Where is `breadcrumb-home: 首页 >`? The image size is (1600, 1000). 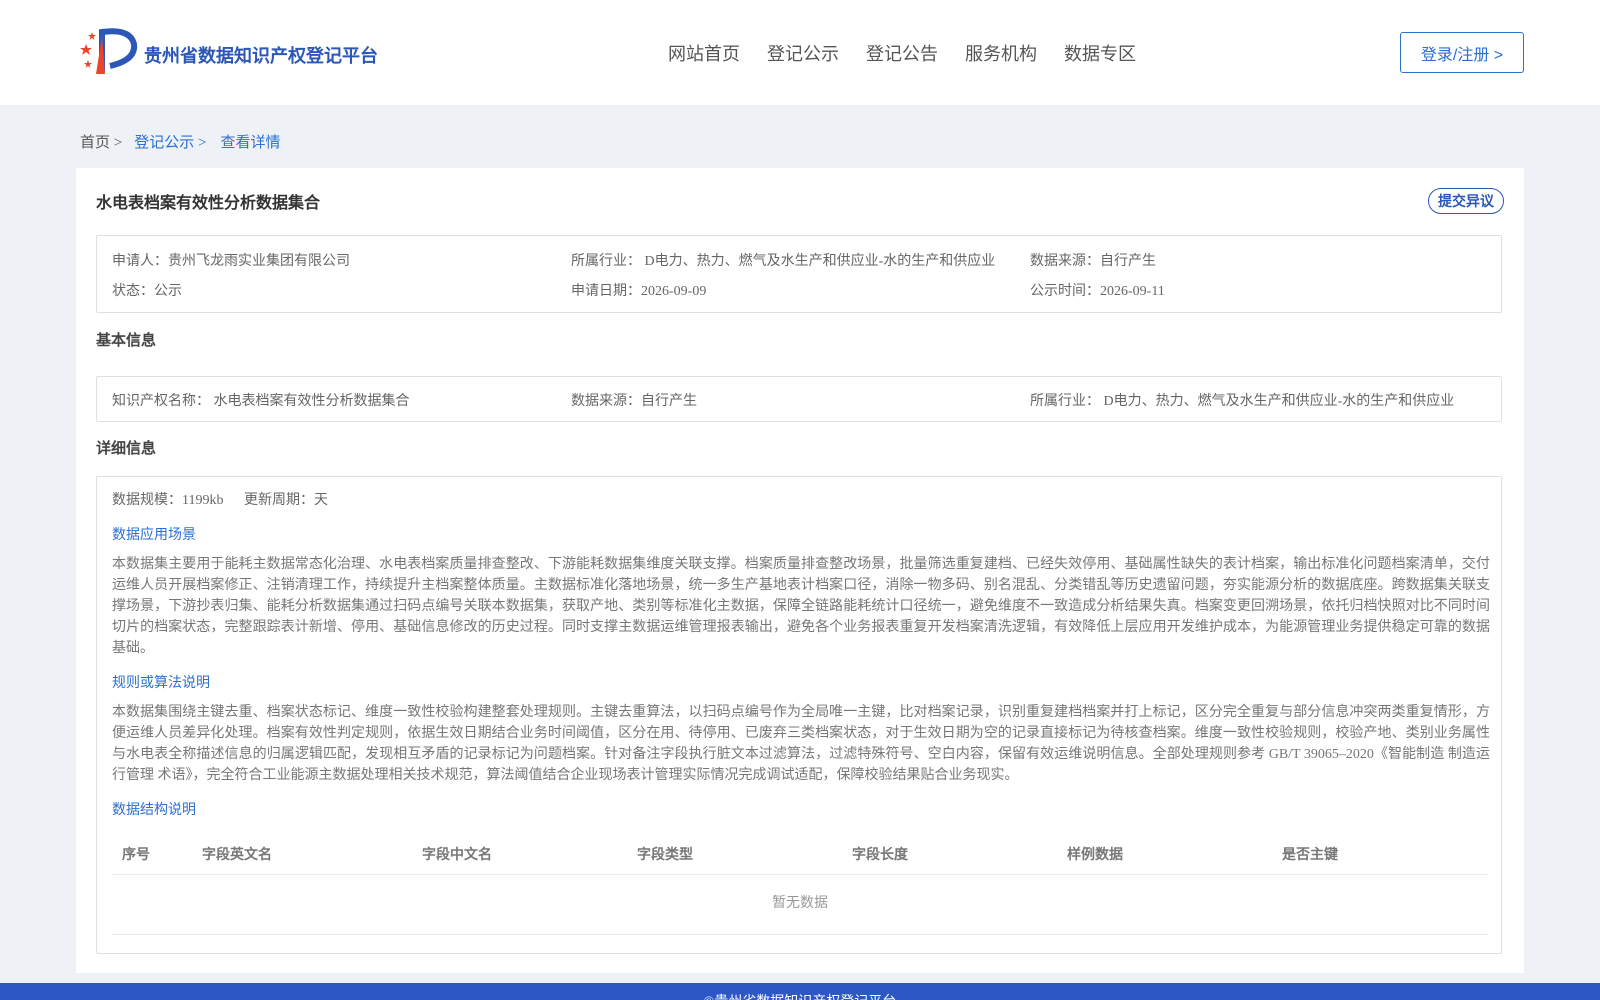 breadcrumb-home: 首页 > is located at coordinates (101, 141).